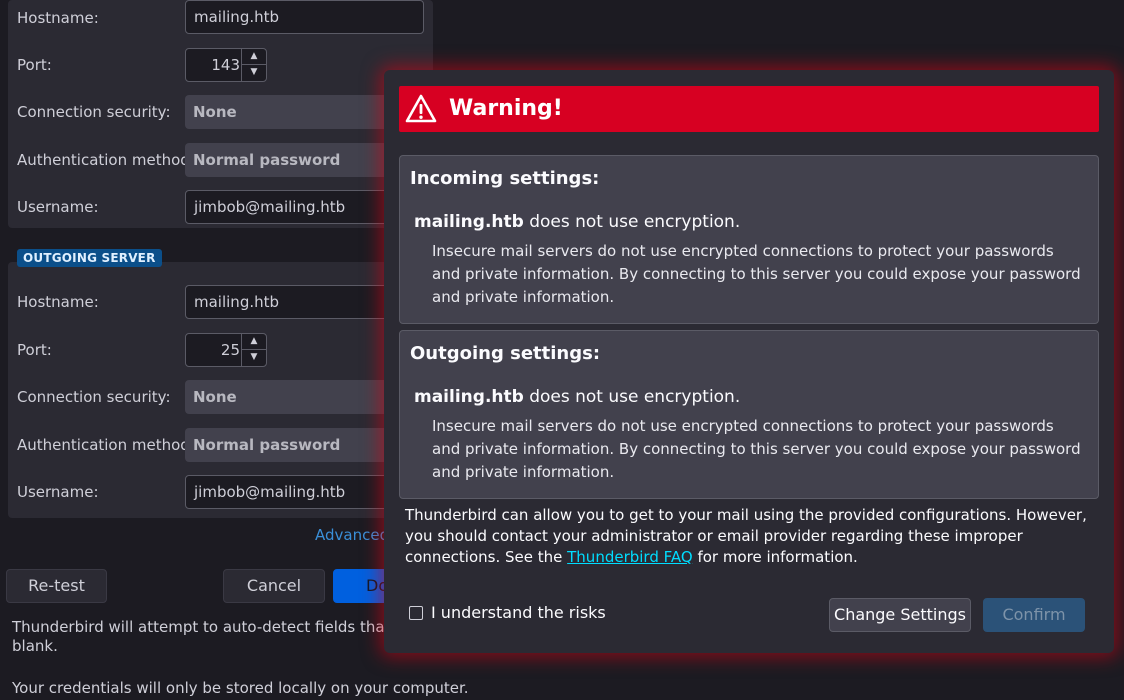 Image resolution: width=1124 pixels, height=700 pixels. What do you see at coordinates (469, 397) in the screenshot?
I see `outgoing-host: mailing.htb` at bounding box center [469, 397].